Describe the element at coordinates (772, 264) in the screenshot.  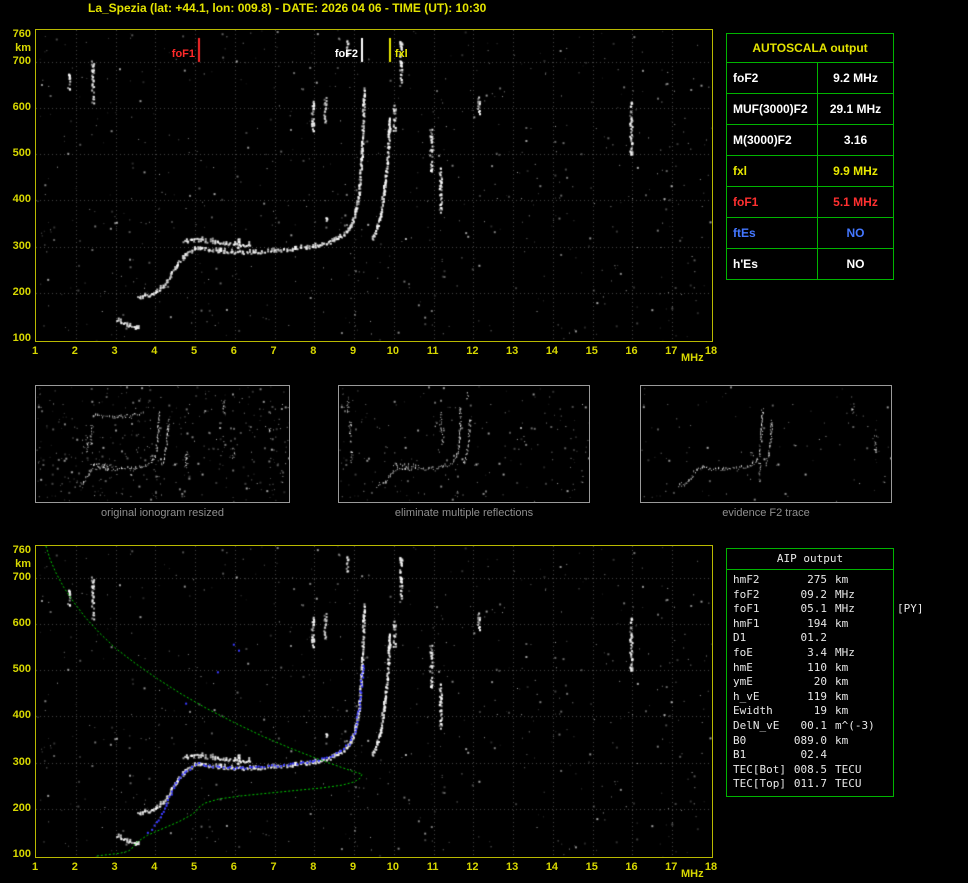
I see `autoscala-parameter-name: h'Es` at that location.